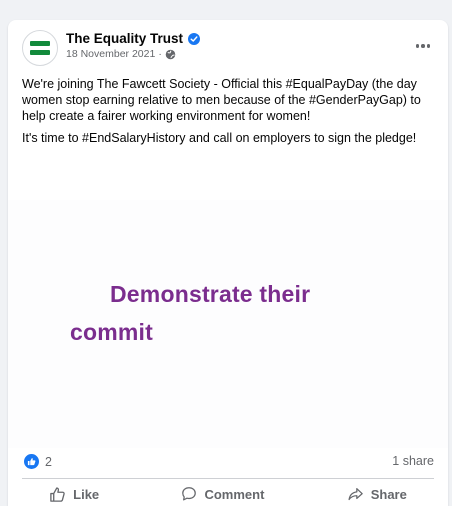 The height and width of the screenshot is (506, 452). Describe the element at coordinates (170, 54) in the screenshot. I see `globe-icon` at that location.